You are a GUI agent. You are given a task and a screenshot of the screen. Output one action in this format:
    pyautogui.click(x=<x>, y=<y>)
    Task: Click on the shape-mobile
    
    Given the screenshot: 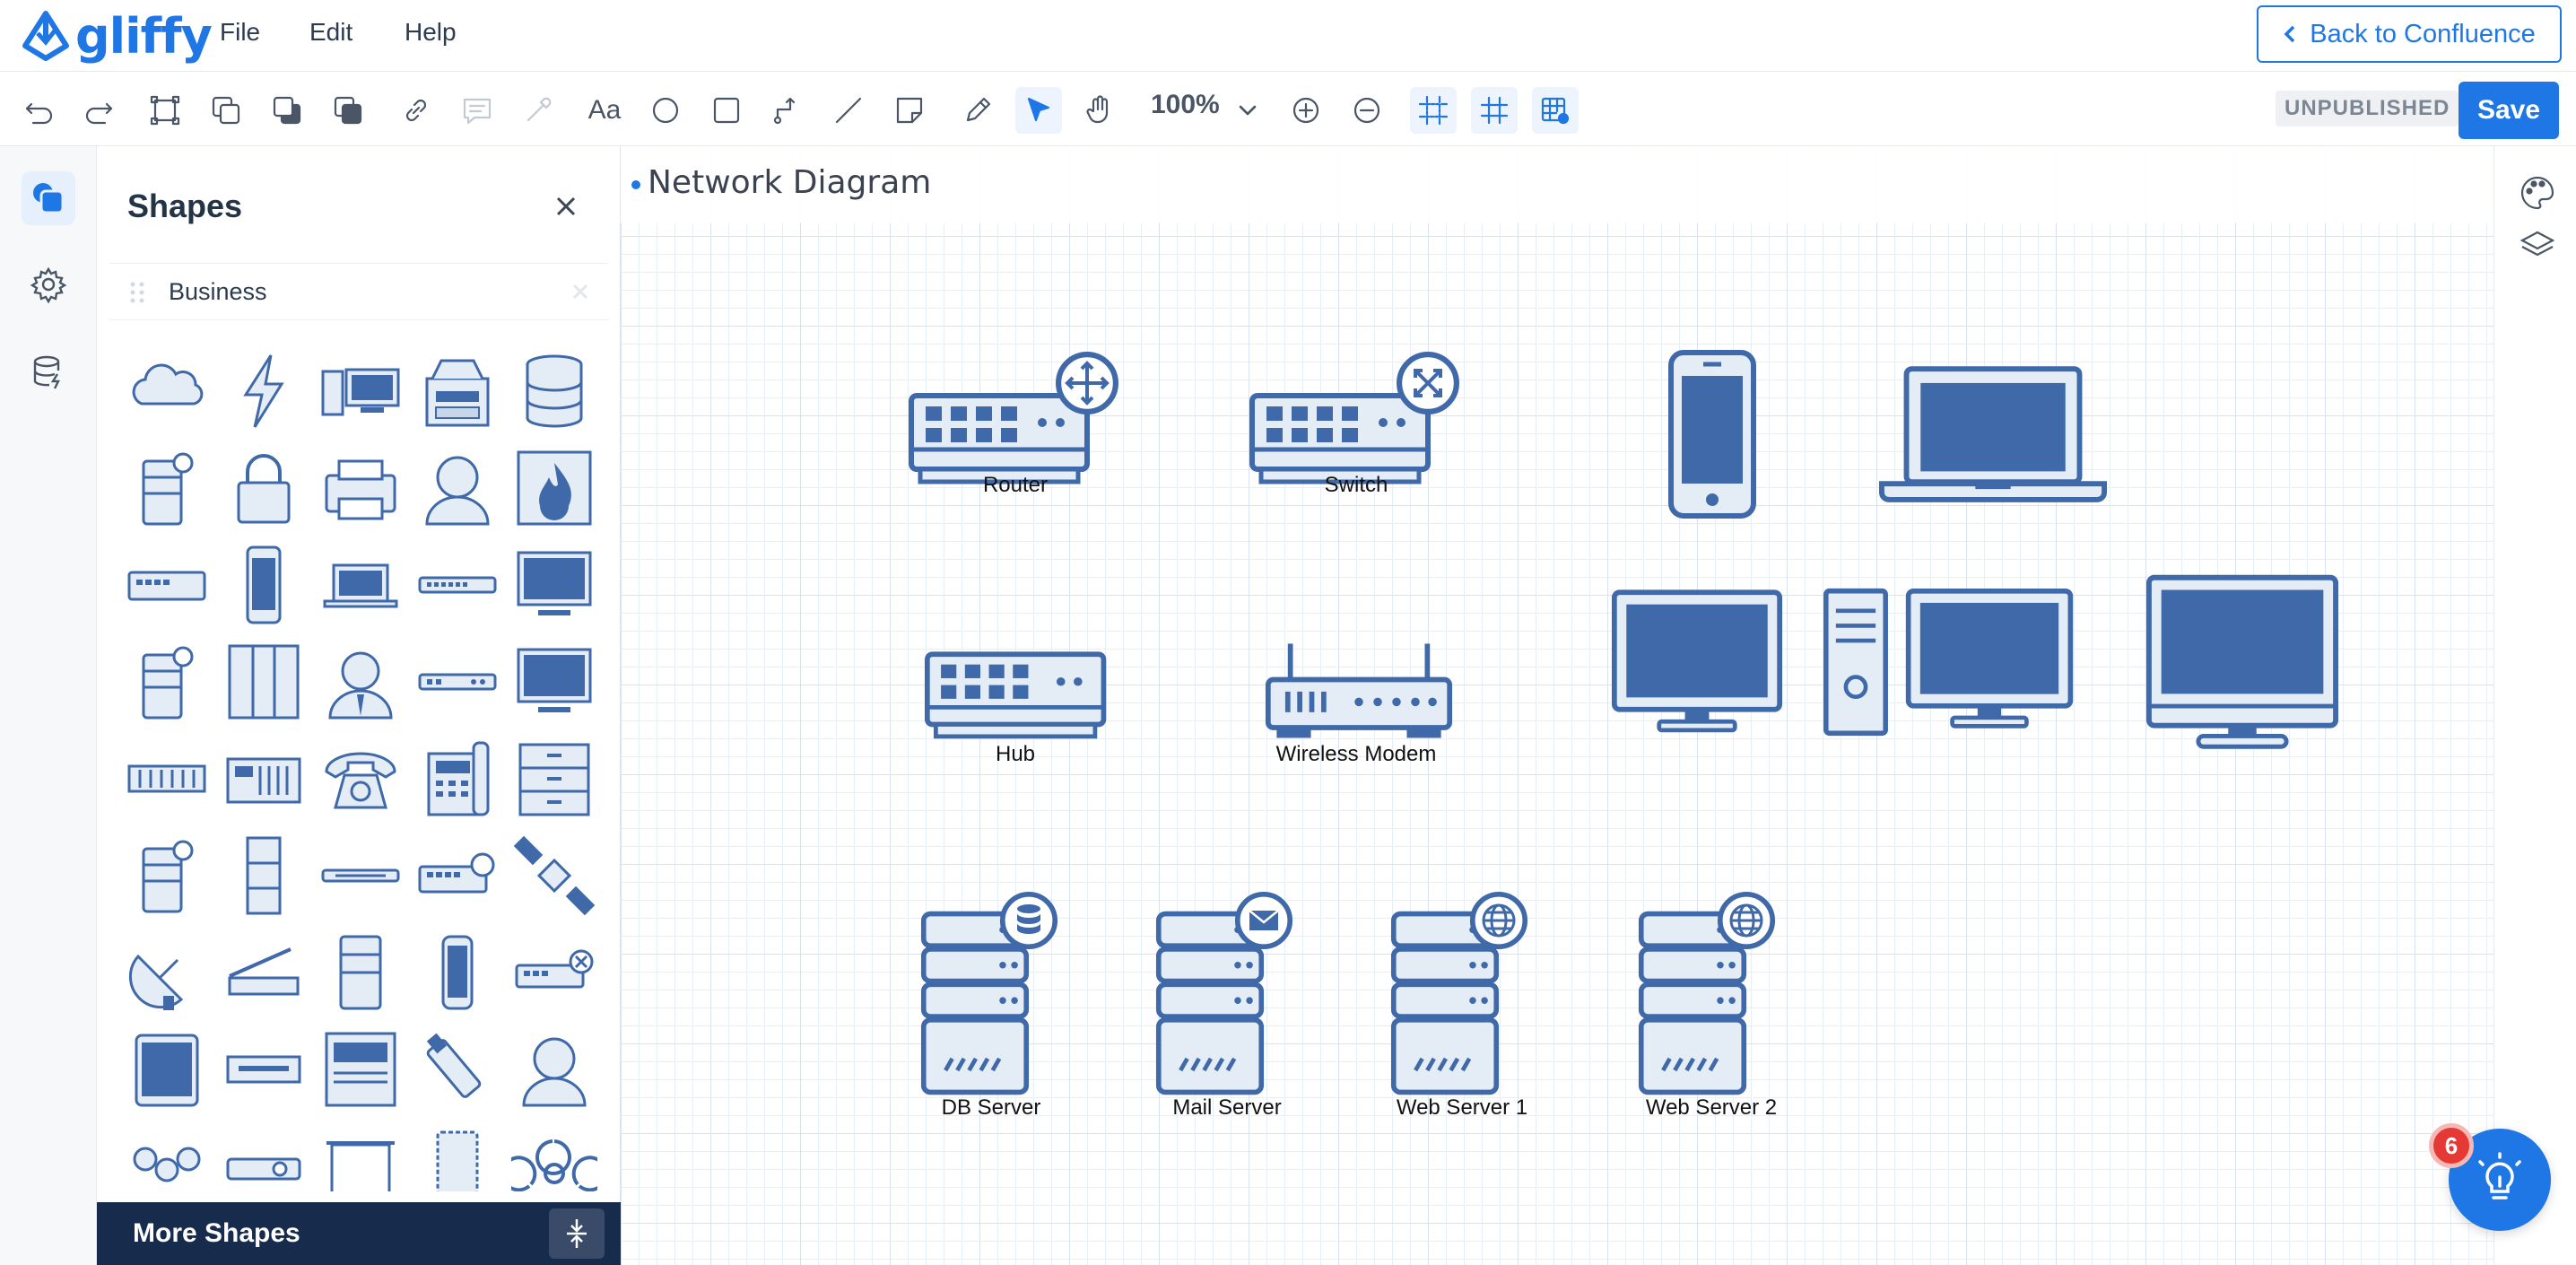 What is the action you would take?
    pyautogui.click(x=264, y=585)
    